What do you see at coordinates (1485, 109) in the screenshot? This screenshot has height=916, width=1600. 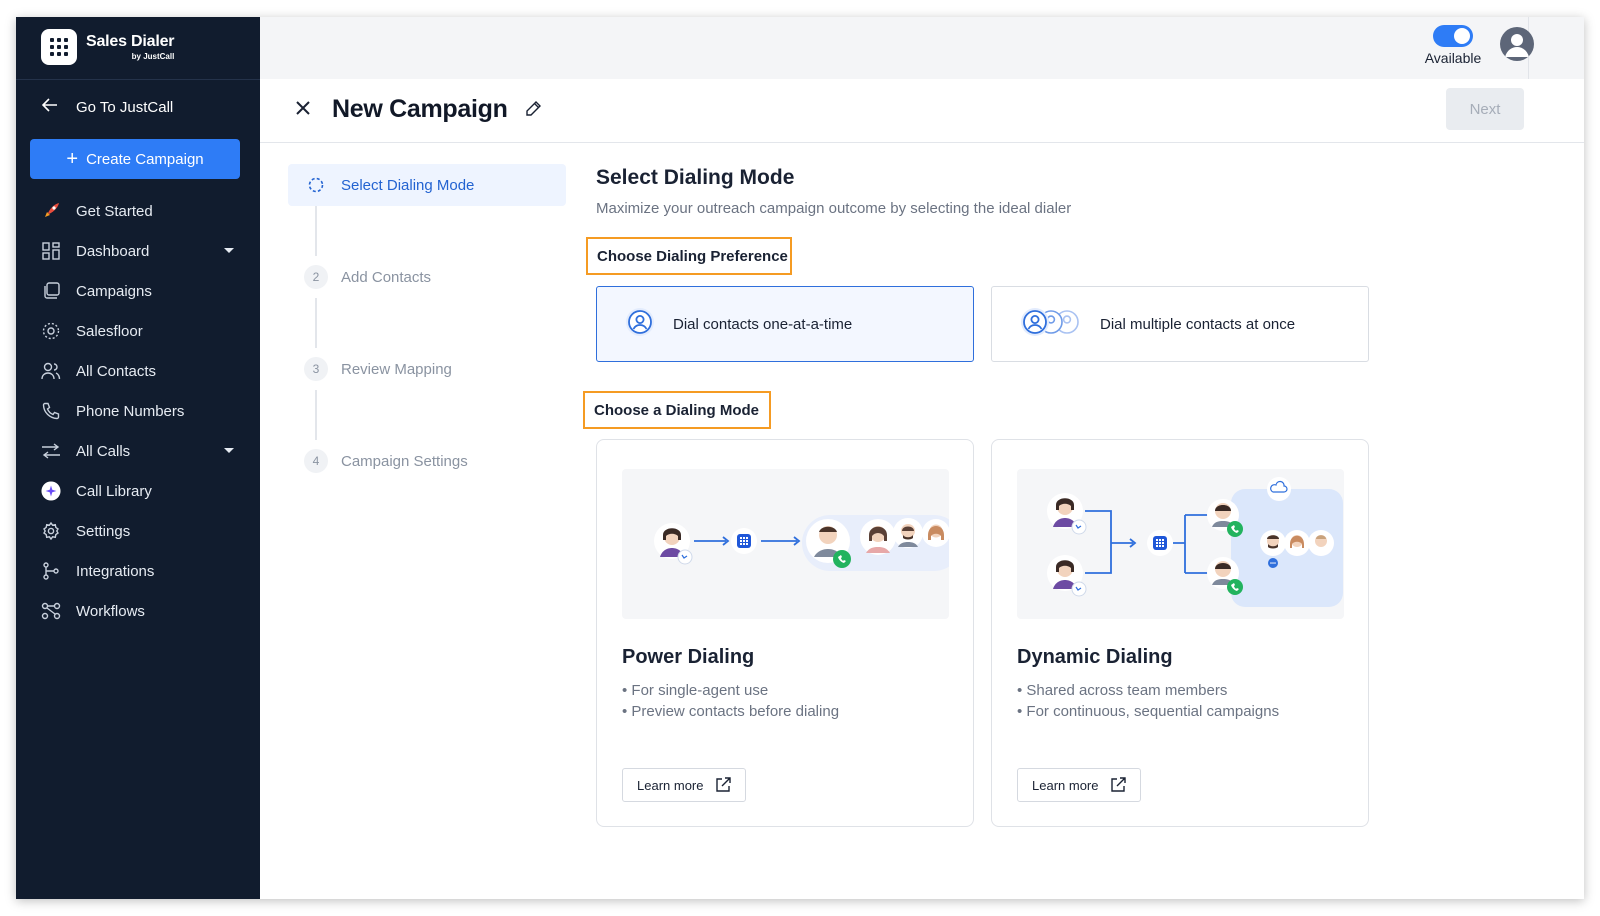 I see `next-button: Next` at bounding box center [1485, 109].